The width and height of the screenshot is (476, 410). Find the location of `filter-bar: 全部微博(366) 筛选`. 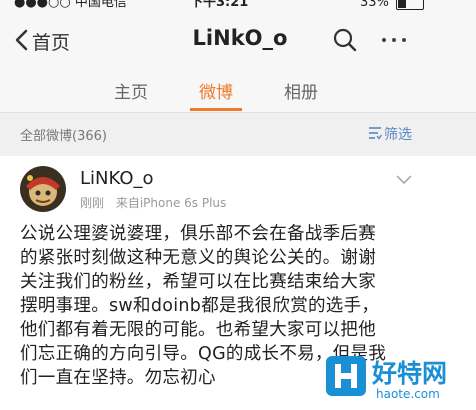

filter-bar: 全部微博(366) 筛选 is located at coordinates (238, 133).